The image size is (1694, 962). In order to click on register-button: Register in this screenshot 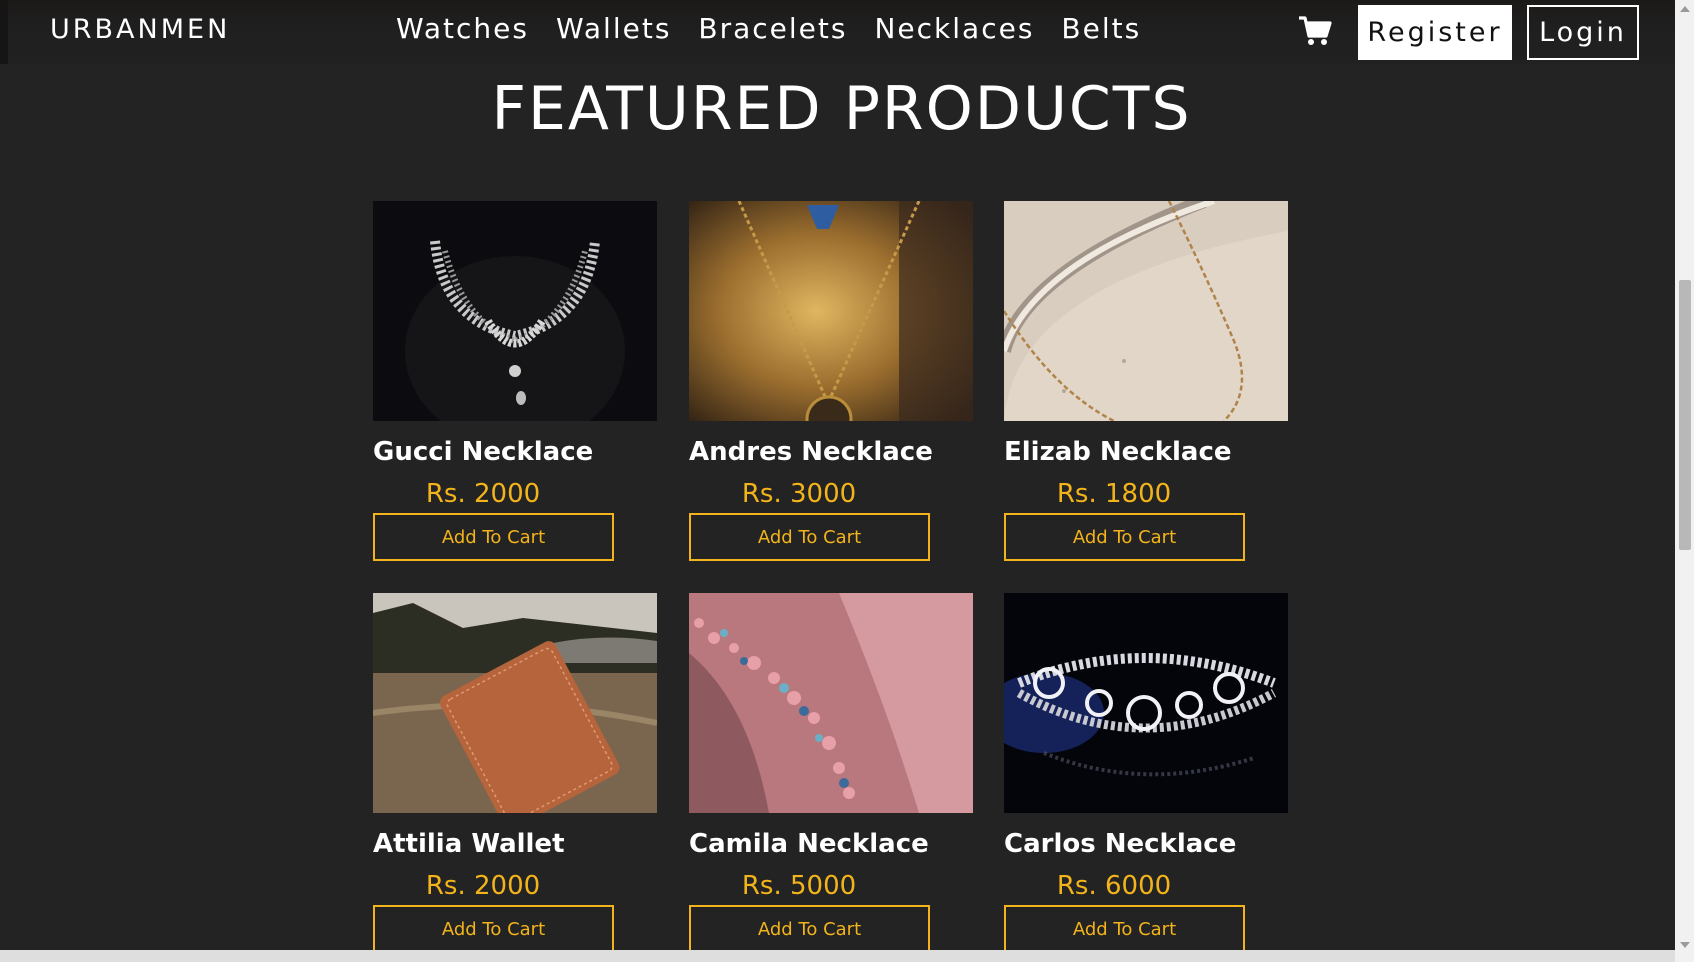, I will do `click(1435, 32)`.